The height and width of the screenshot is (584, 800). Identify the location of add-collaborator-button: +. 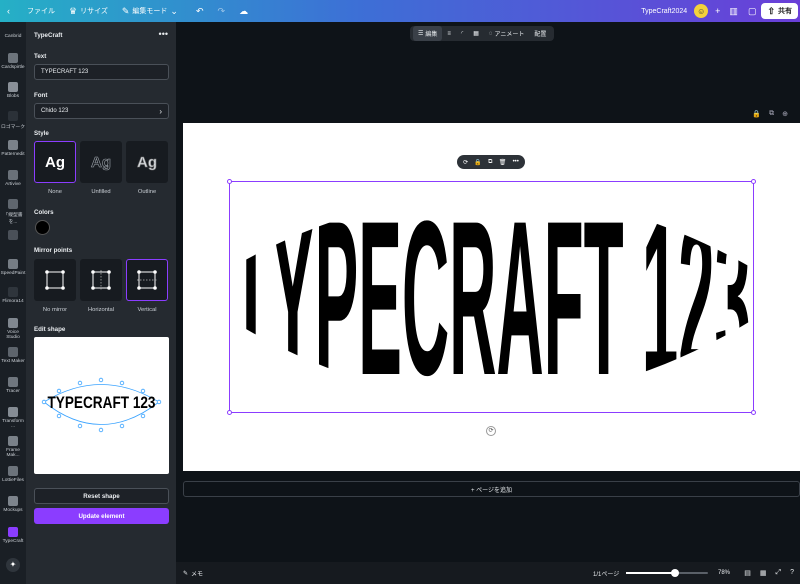
(717, 11).